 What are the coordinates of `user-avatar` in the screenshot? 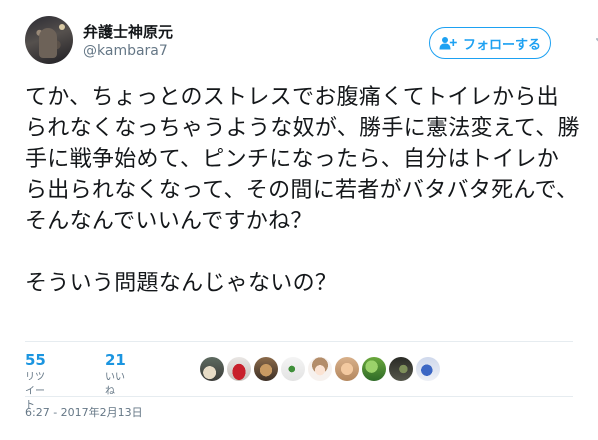 It's located at (49, 40).